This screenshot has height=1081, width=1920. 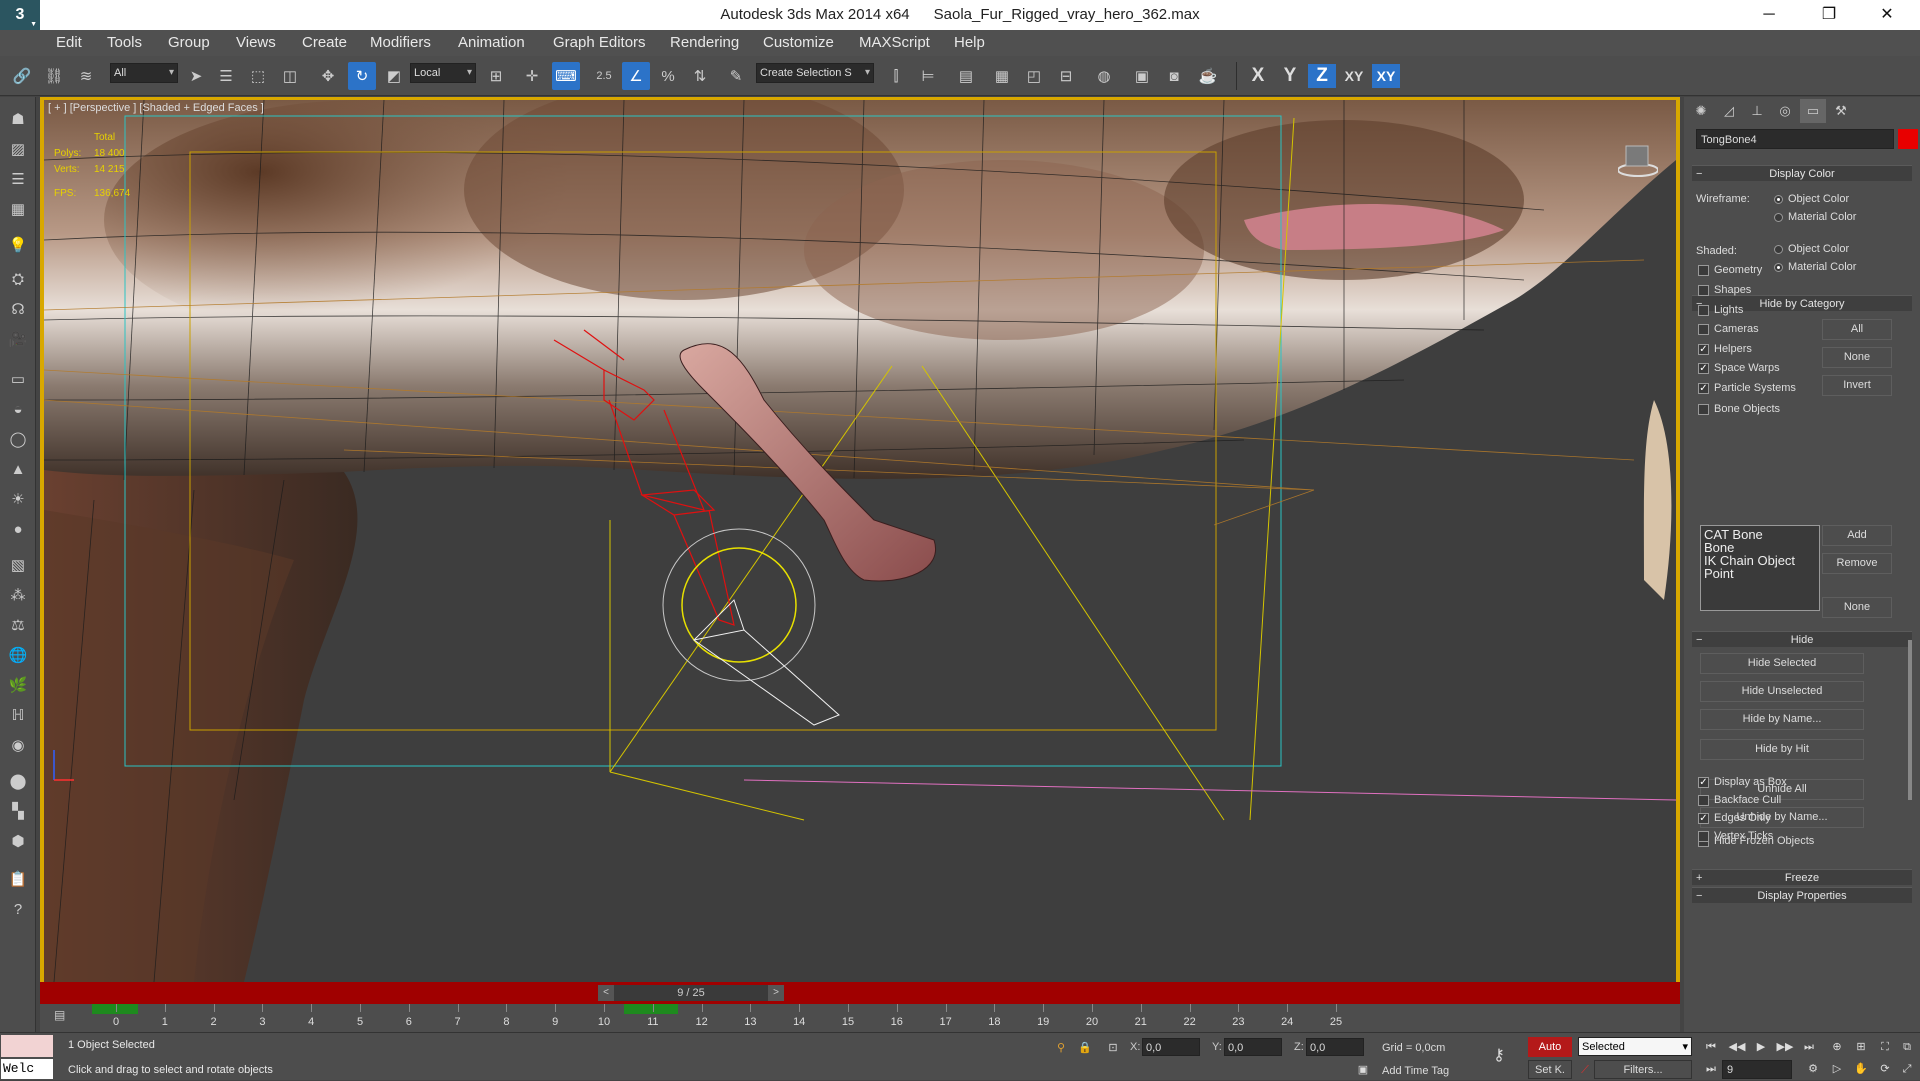 I want to click on zoom-extents-icon: ⛶, so click(x=1885, y=1047).